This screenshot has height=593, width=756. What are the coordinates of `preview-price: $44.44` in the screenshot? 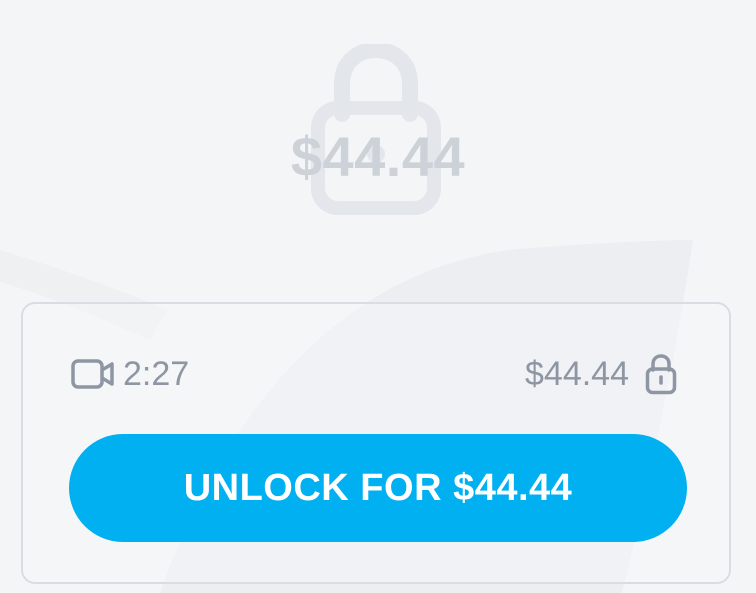 It's located at (378, 156).